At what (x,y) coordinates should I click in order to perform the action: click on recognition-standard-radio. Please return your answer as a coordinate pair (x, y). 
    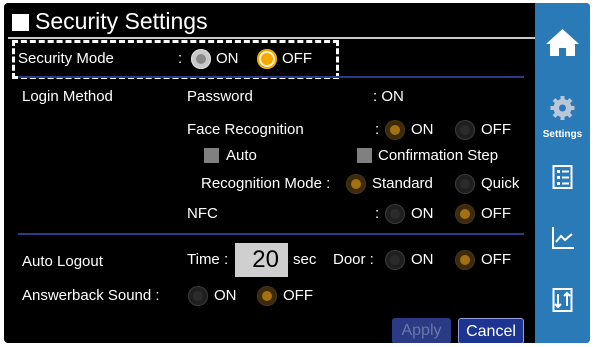
    Looking at the image, I should click on (356, 184).